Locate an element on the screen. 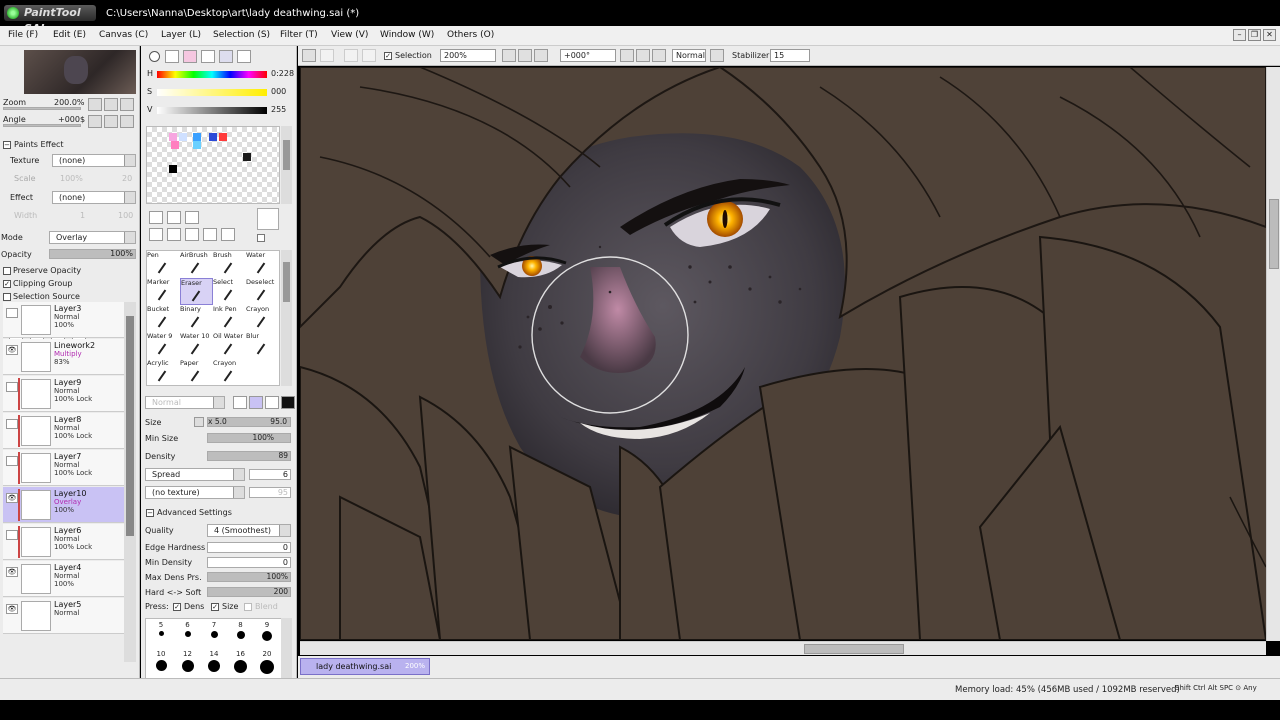 The width and height of the screenshot is (1280, 720). menu-canvas: Canvas (C) is located at coordinates (123, 35).